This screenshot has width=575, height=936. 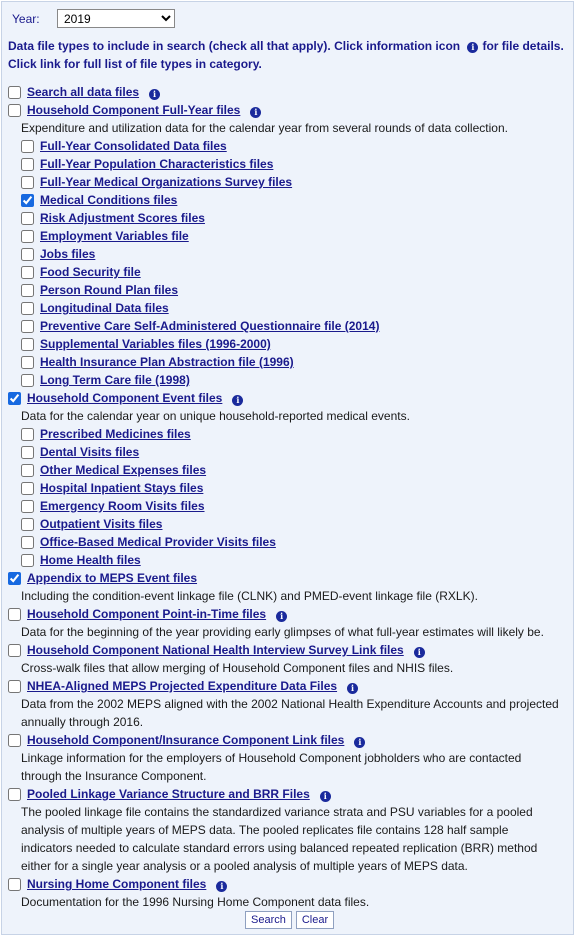 What do you see at coordinates (146, 614) in the screenshot?
I see `point-in-time-link: Household Component Point-in-Time files` at bounding box center [146, 614].